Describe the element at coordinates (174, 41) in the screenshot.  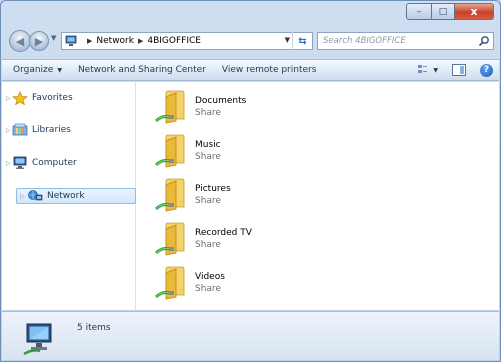
I see `breadcrumb-4bigoffice: 4BIGOFFICE` at that location.